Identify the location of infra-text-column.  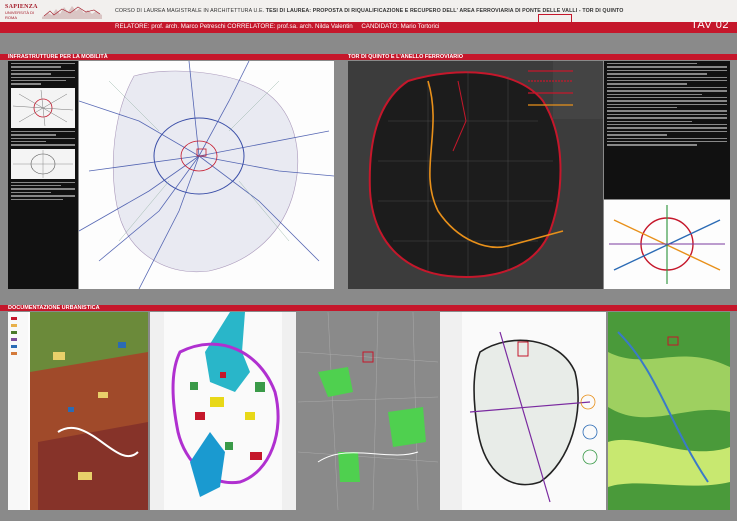
(43, 175).